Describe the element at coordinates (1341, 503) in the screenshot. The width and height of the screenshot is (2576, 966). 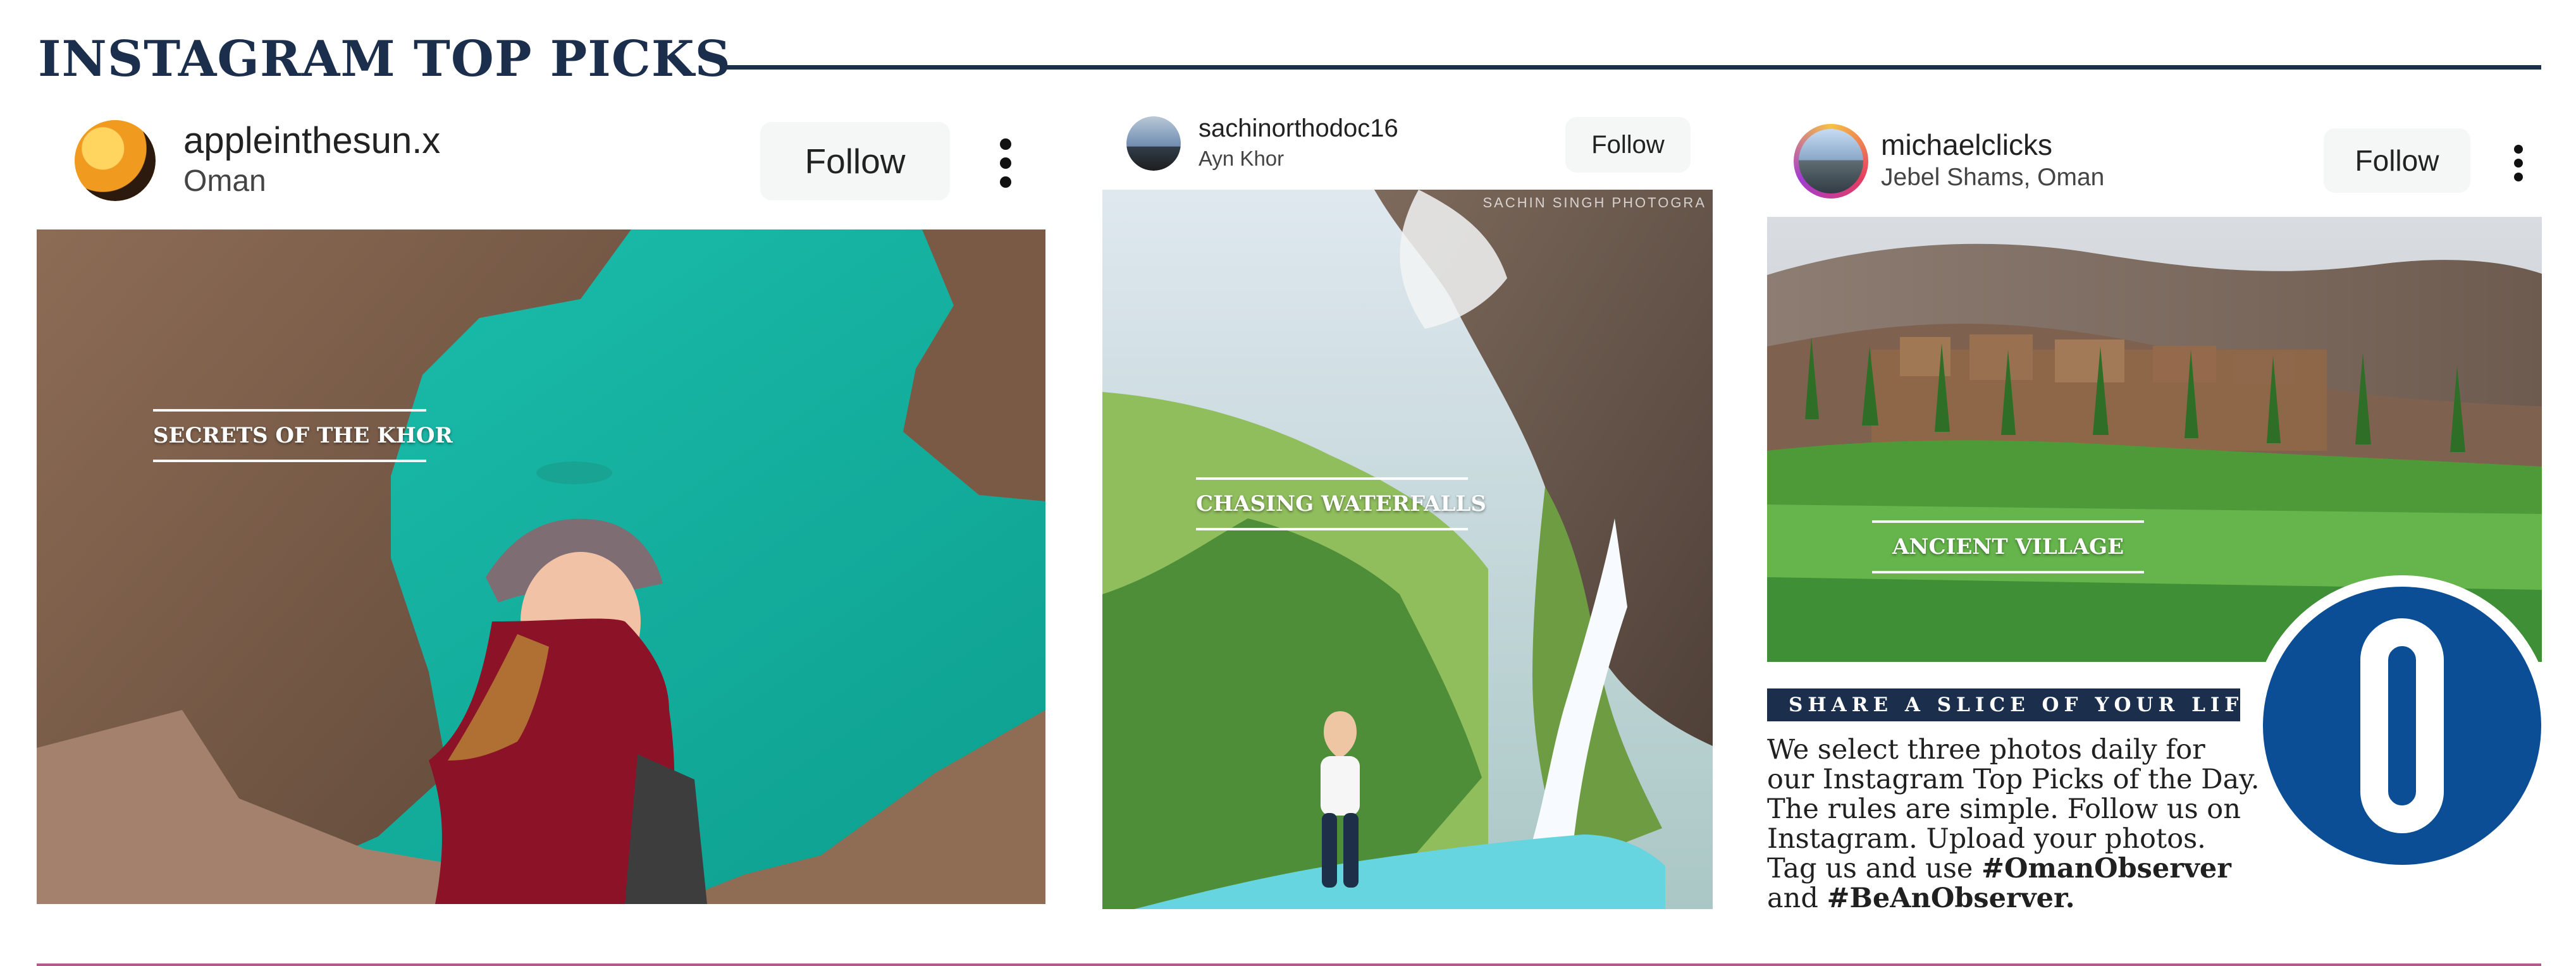
I see `post-2-overlay-label: CHASING WATERFALLS` at that location.